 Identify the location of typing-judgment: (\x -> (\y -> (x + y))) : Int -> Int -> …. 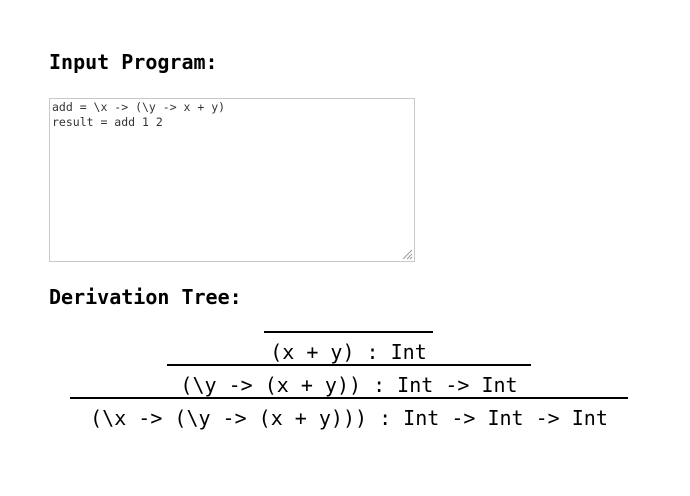
(349, 418).